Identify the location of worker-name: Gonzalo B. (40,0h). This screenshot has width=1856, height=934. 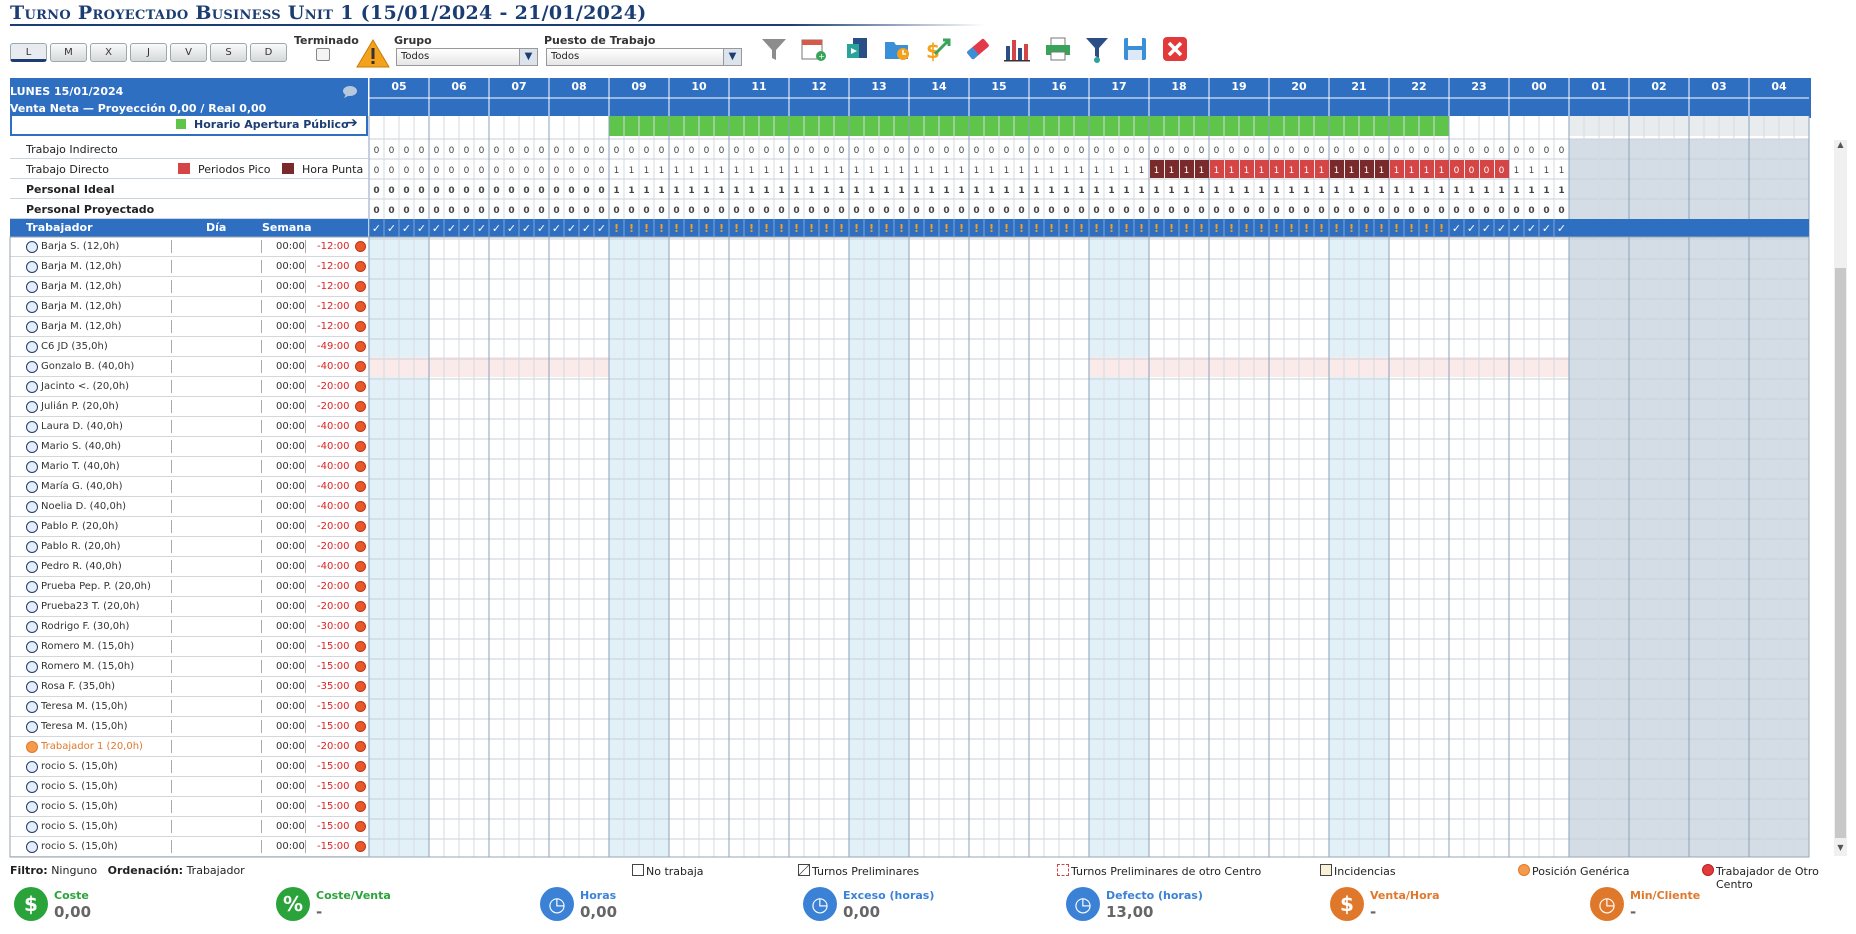
(87, 366).